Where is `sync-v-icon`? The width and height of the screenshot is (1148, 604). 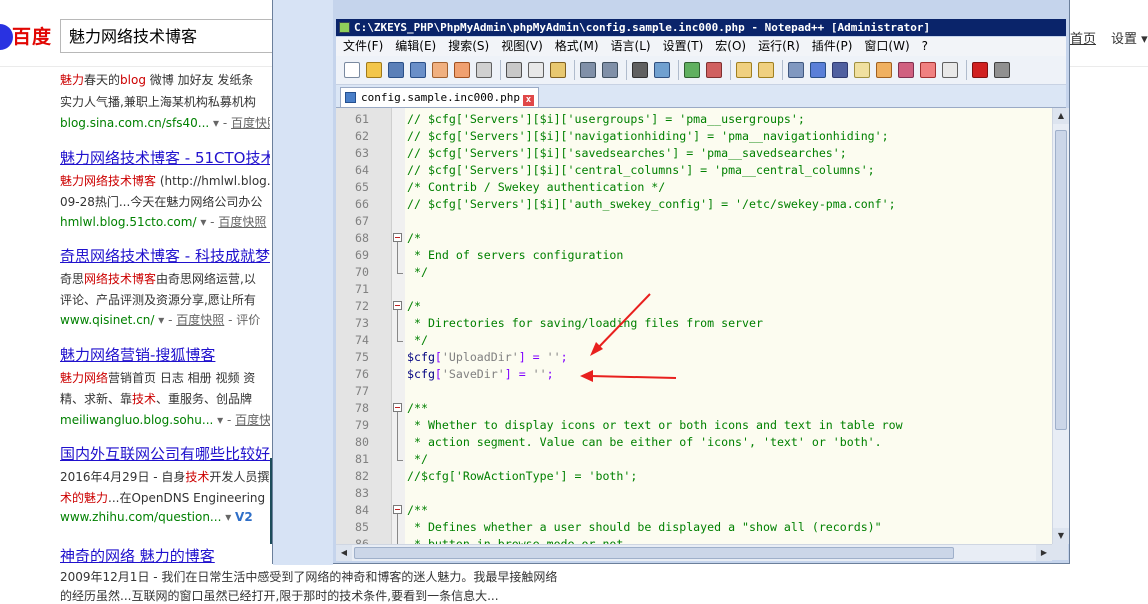 sync-v-icon is located at coordinates (744, 70).